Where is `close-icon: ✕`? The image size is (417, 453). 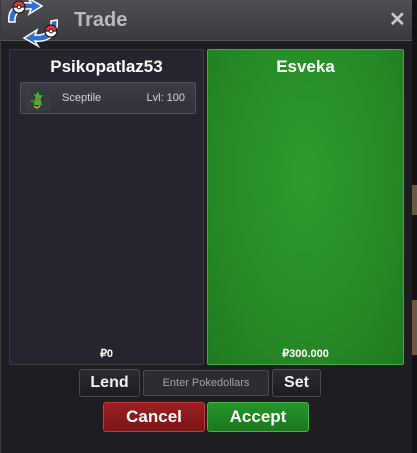 close-icon: ✕ is located at coordinates (397, 20).